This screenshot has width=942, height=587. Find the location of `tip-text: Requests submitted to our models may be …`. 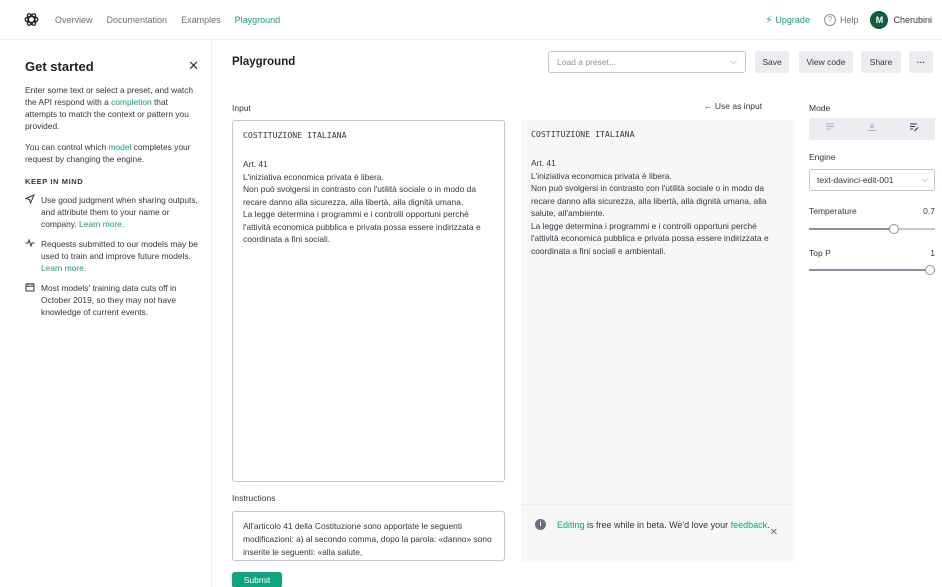

tip-text: Requests submitted to our models may be … is located at coordinates (120, 256).